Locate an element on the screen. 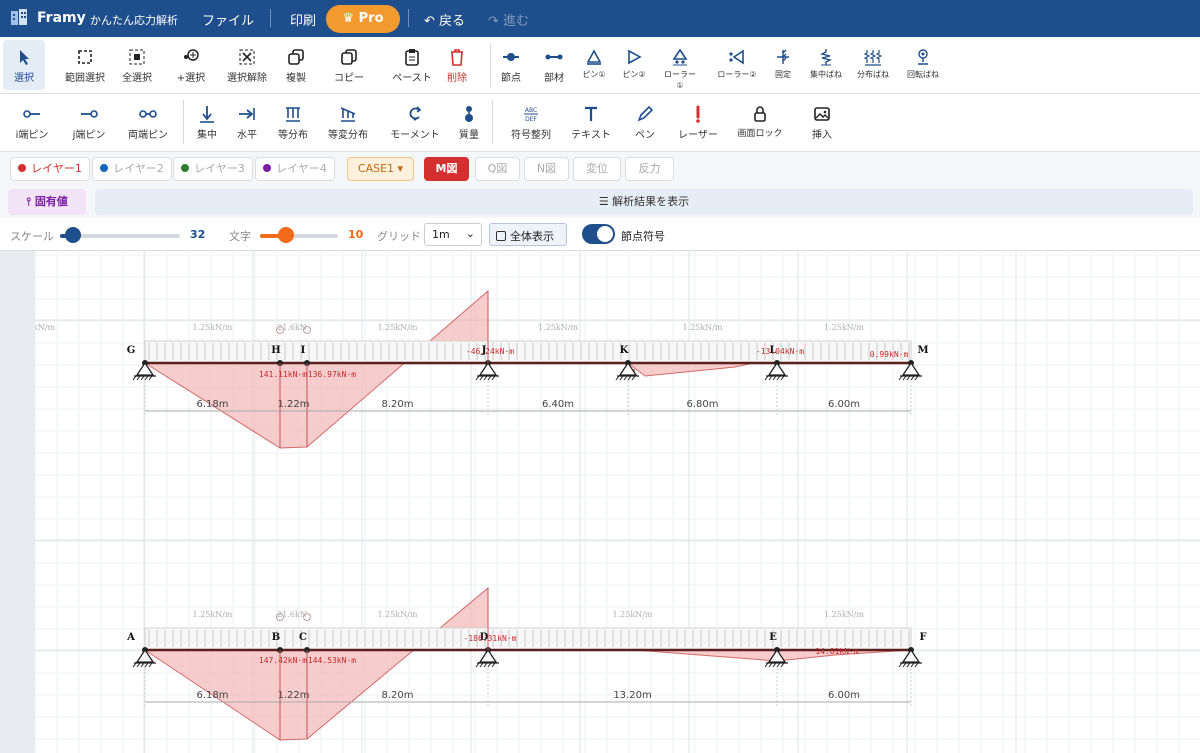 The height and width of the screenshot is (753, 1200). toolbar-divider is located at coordinates (492, 122).